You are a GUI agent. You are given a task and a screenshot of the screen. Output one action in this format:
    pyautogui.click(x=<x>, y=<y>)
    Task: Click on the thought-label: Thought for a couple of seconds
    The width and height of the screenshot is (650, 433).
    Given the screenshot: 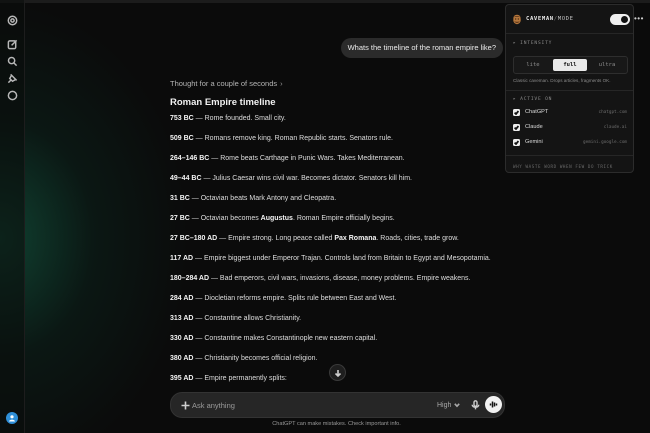 What is the action you would take?
    pyautogui.click(x=224, y=83)
    